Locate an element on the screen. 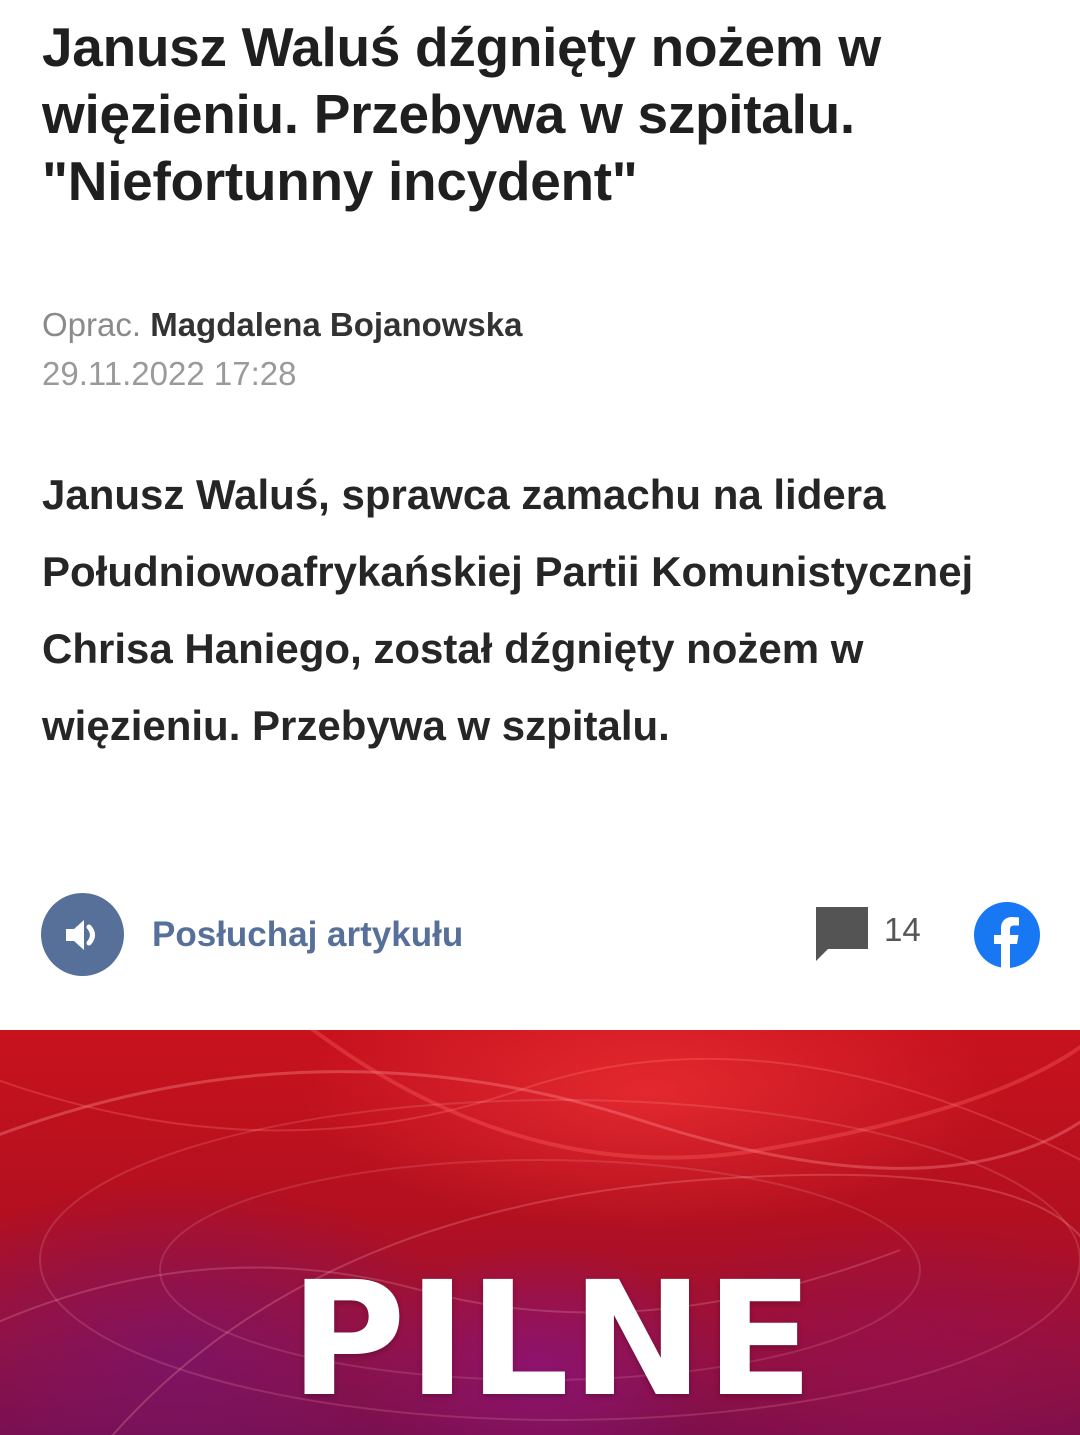 The height and width of the screenshot is (1435, 1080). byline: Oprac. Magdalena Bojanowska is located at coordinates (282, 325).